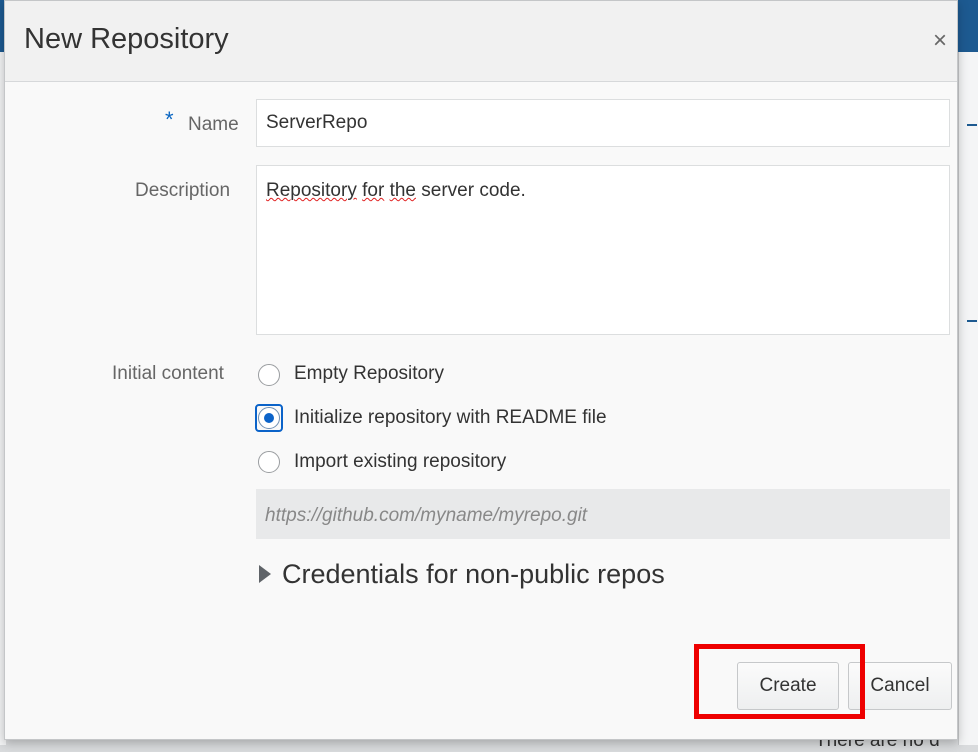 The height and width of the screenshot is (752, 978). I want to click on credentials-toggle-label: Credentials for non-public repos, so click(473, 574).